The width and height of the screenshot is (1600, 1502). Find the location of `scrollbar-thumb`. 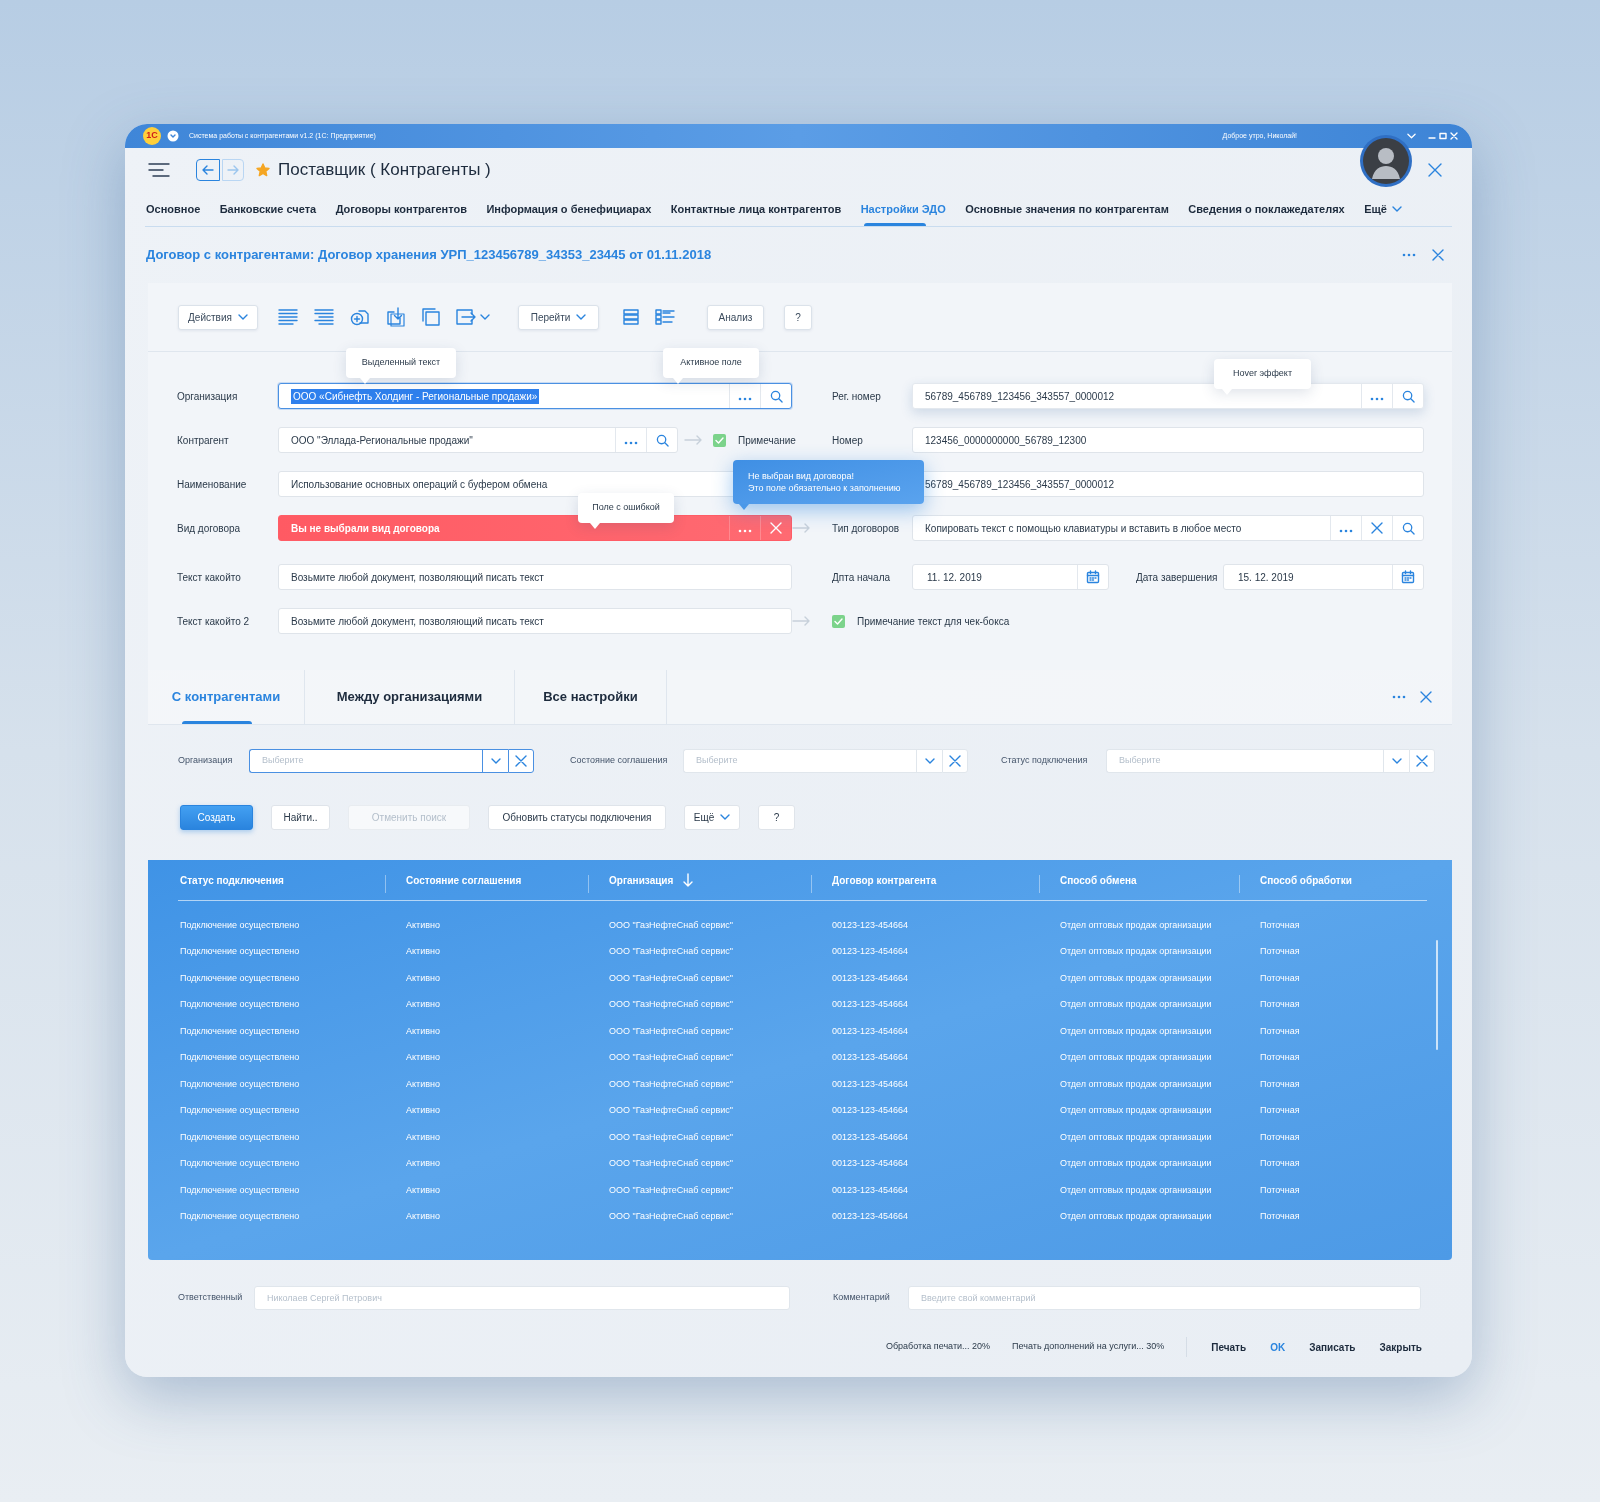

scrollbar-thumb is located at coordinates (1437, 995).